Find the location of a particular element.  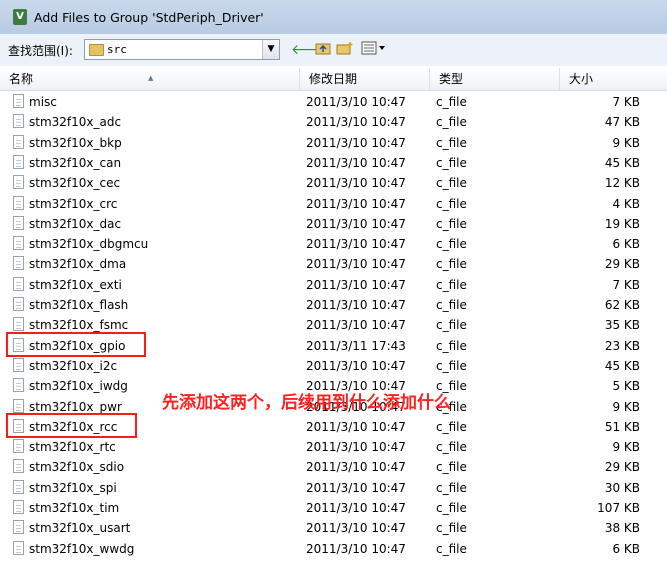

file-row: stm32f10x_crc 2011/3/10 10:47 c_file 4 KB is located at coordinates (333, 204).